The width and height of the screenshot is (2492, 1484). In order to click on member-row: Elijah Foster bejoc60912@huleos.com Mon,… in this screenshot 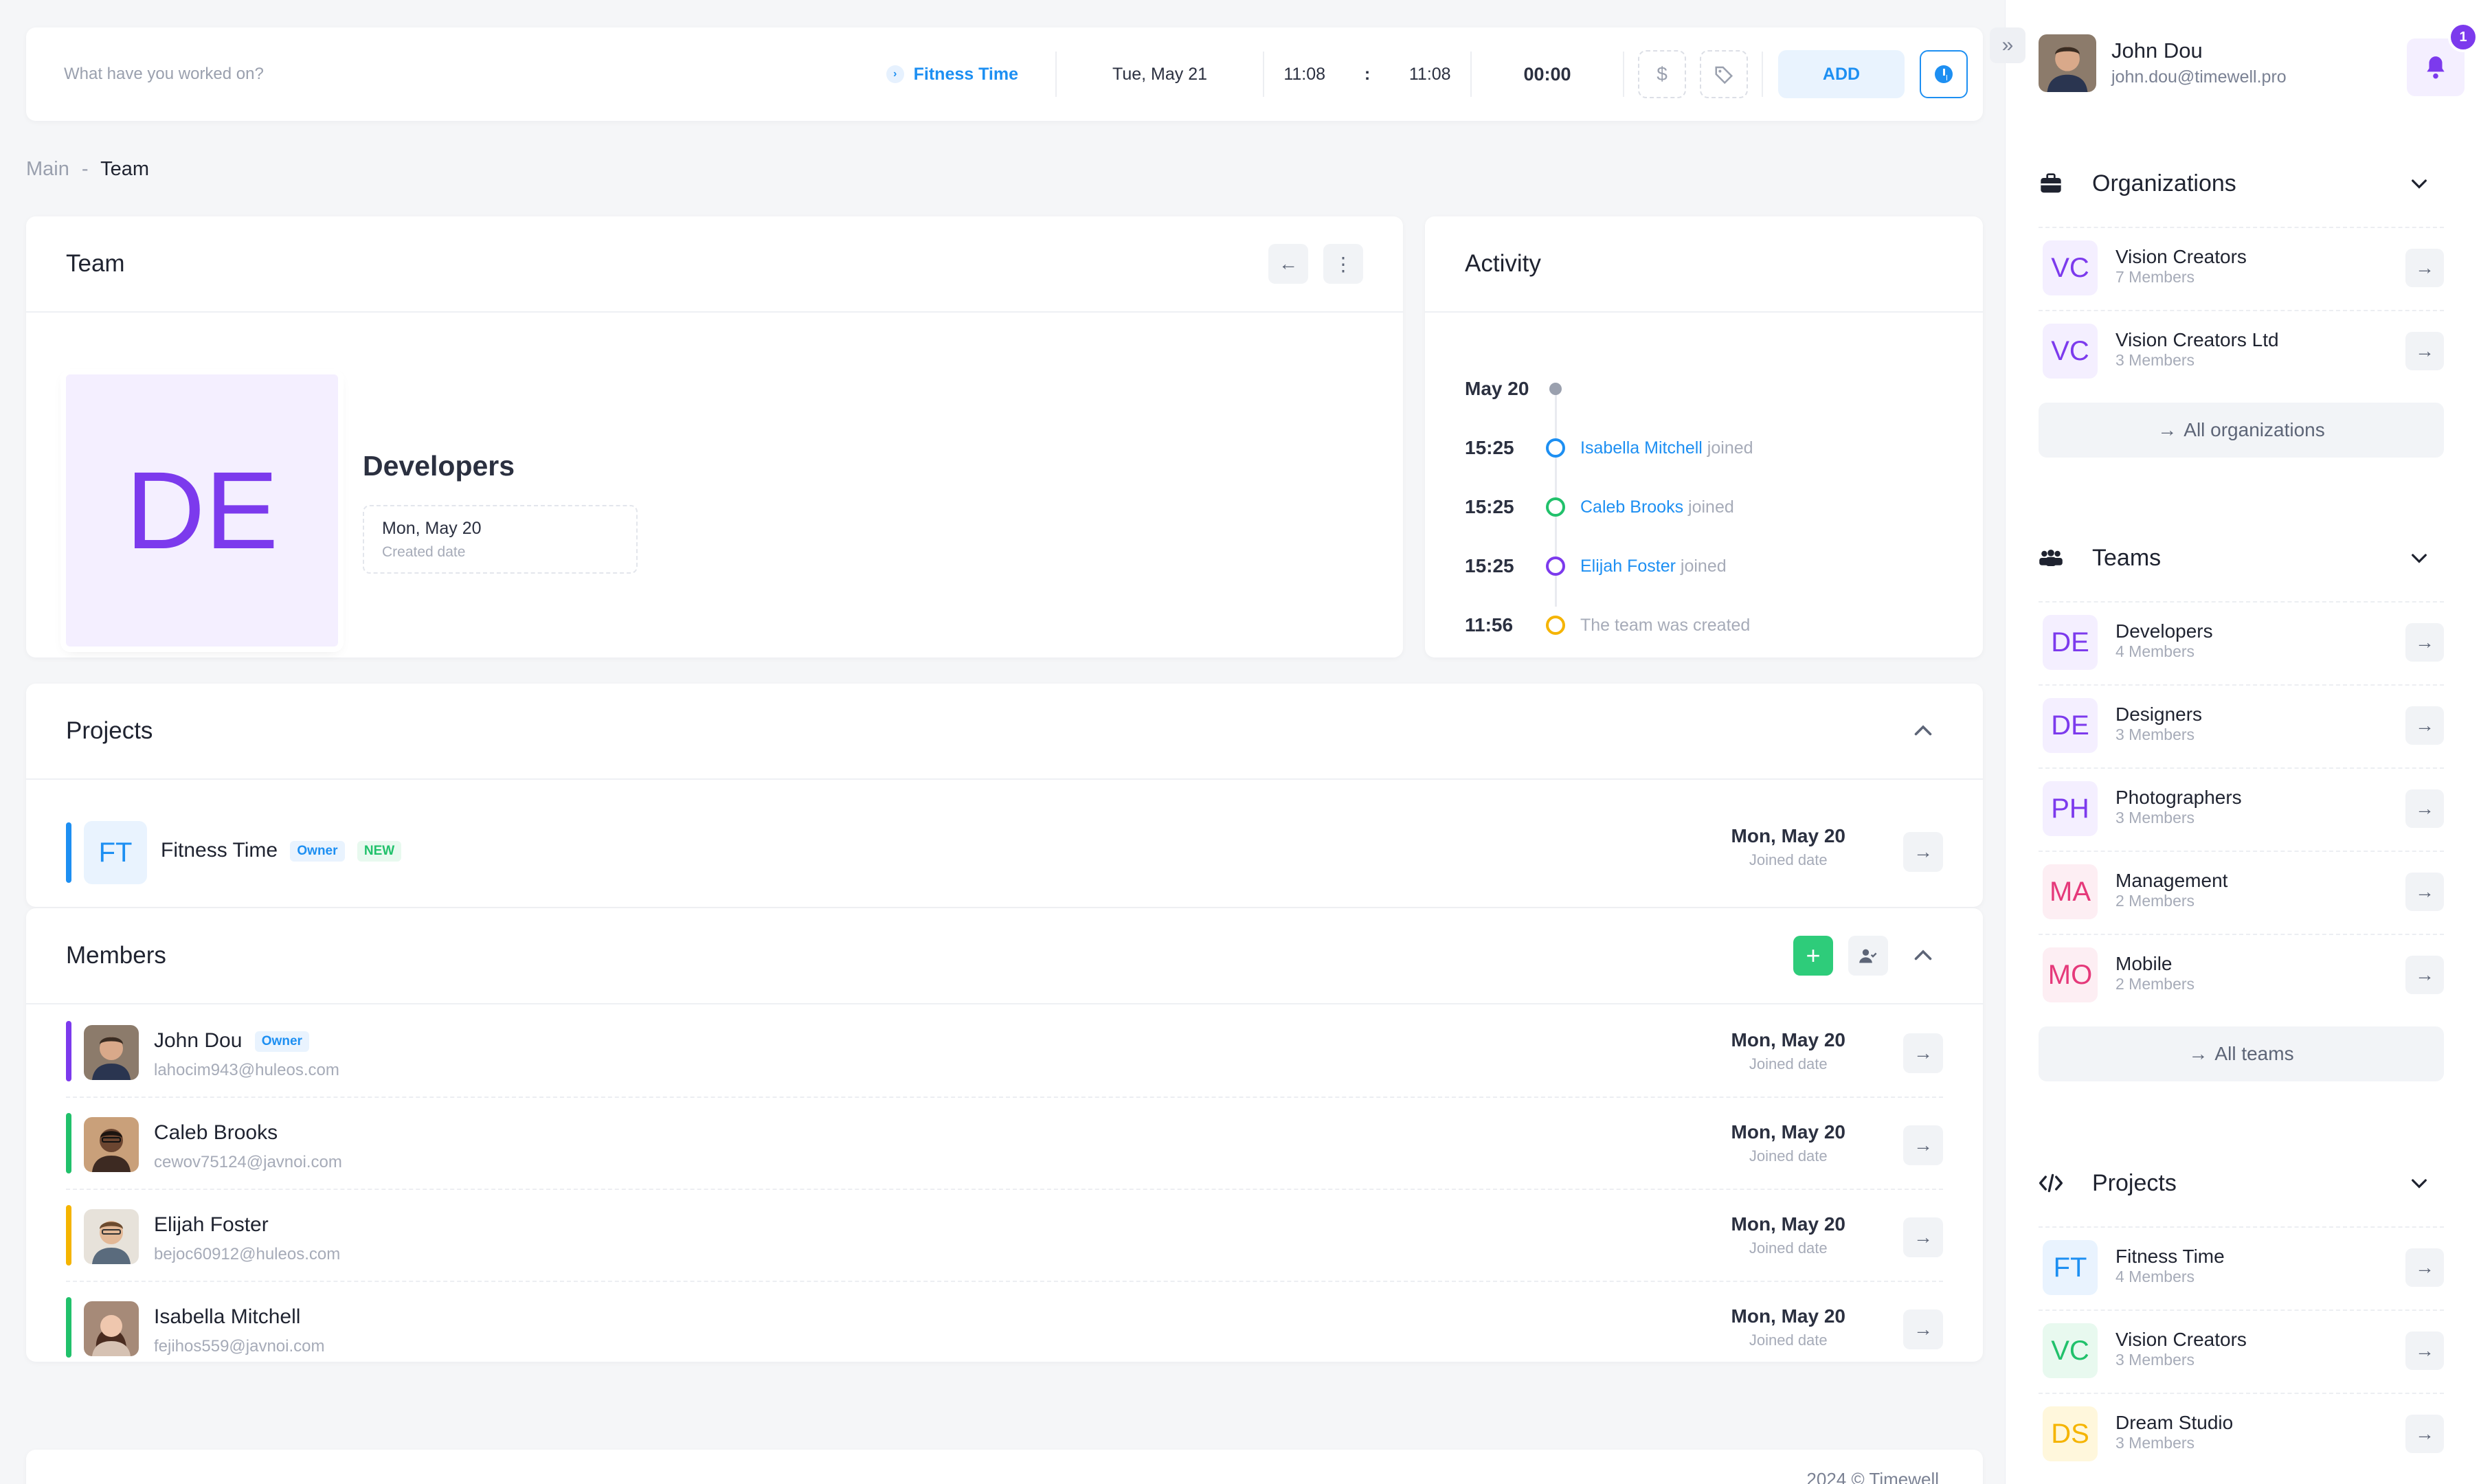, I will do `click(1005, 1236)`.